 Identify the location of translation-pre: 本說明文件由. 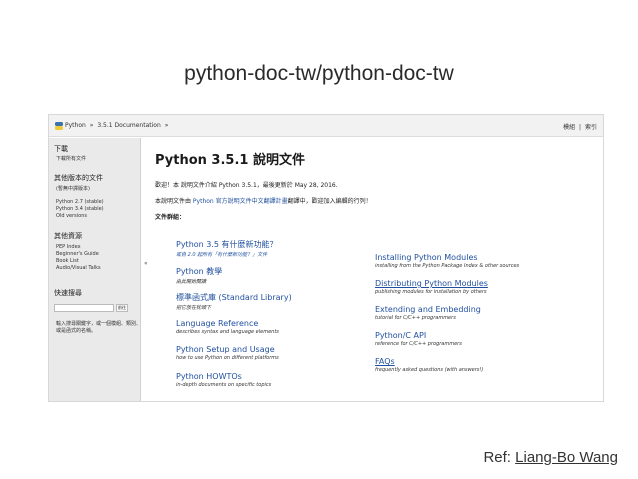
(174, 201).